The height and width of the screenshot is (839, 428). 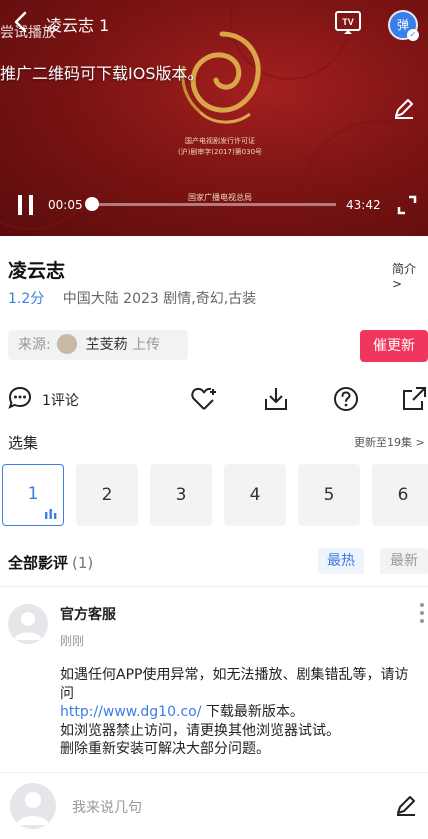 I want to click on danmaku-label: 弹, so click(x=402, y=25).